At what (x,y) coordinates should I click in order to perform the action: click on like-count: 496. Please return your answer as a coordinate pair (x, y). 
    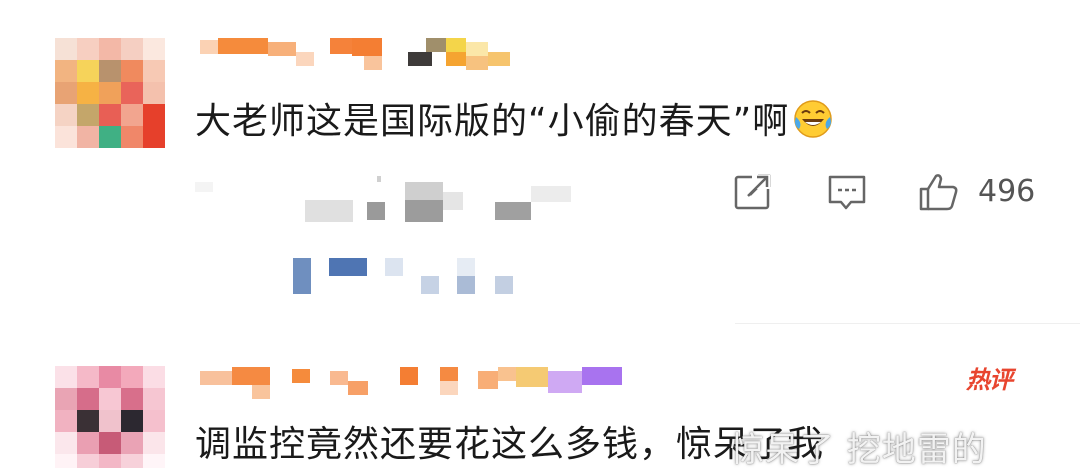
    Looking at the image, I should click on (1007, 191).